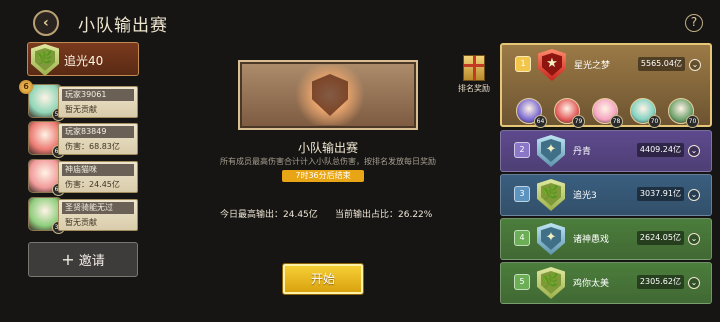  I want to click on team-emblem-icon: ★, so click(552, 63).